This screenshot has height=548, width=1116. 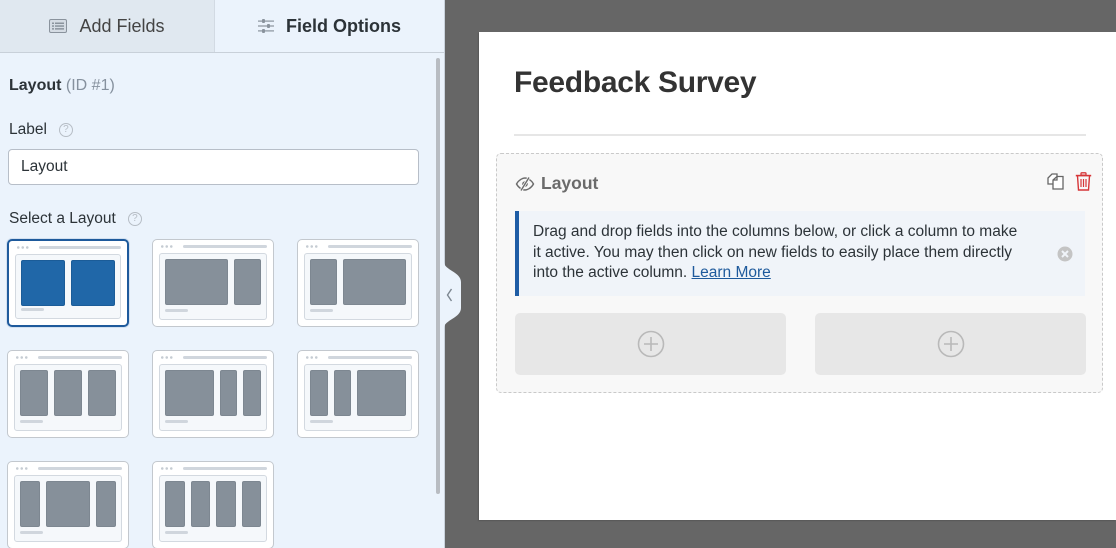 I want to click on panel-scrollbar, so click(x=438, y=276).